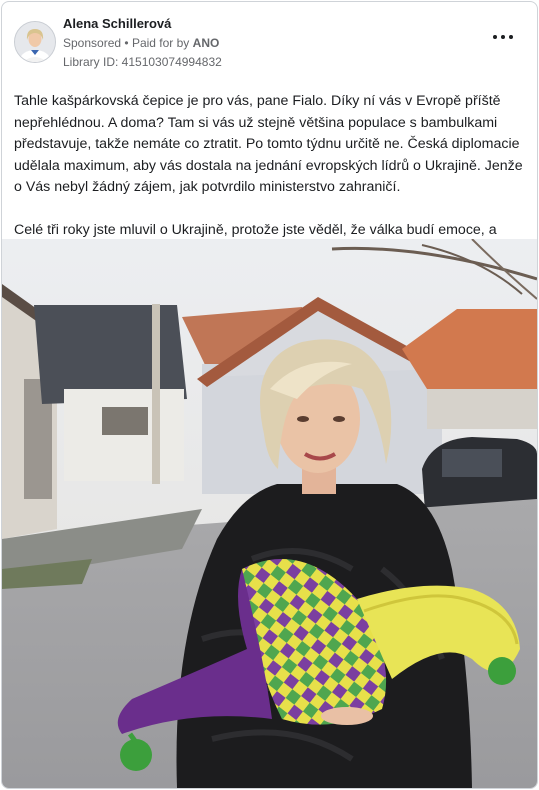  What do you see at coordinates (92, 43) in the screenshot?
I see `sponsored-label: Sponsored` at bounding box center [92, 43].